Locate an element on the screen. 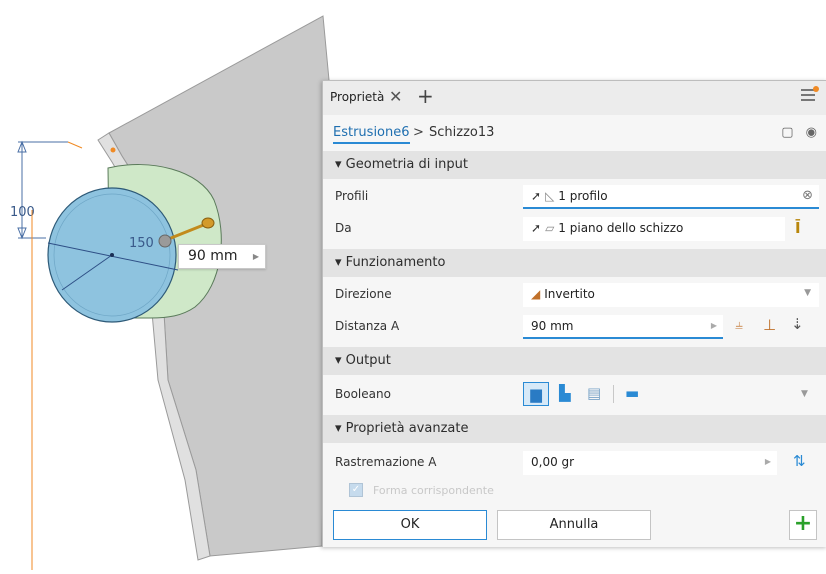 This screenshot has width=826, height=574. row-distance-a: Distanza A 90 mm ▶ ⫨ ⊥ ⇣ is located at coordinates (574, 327).